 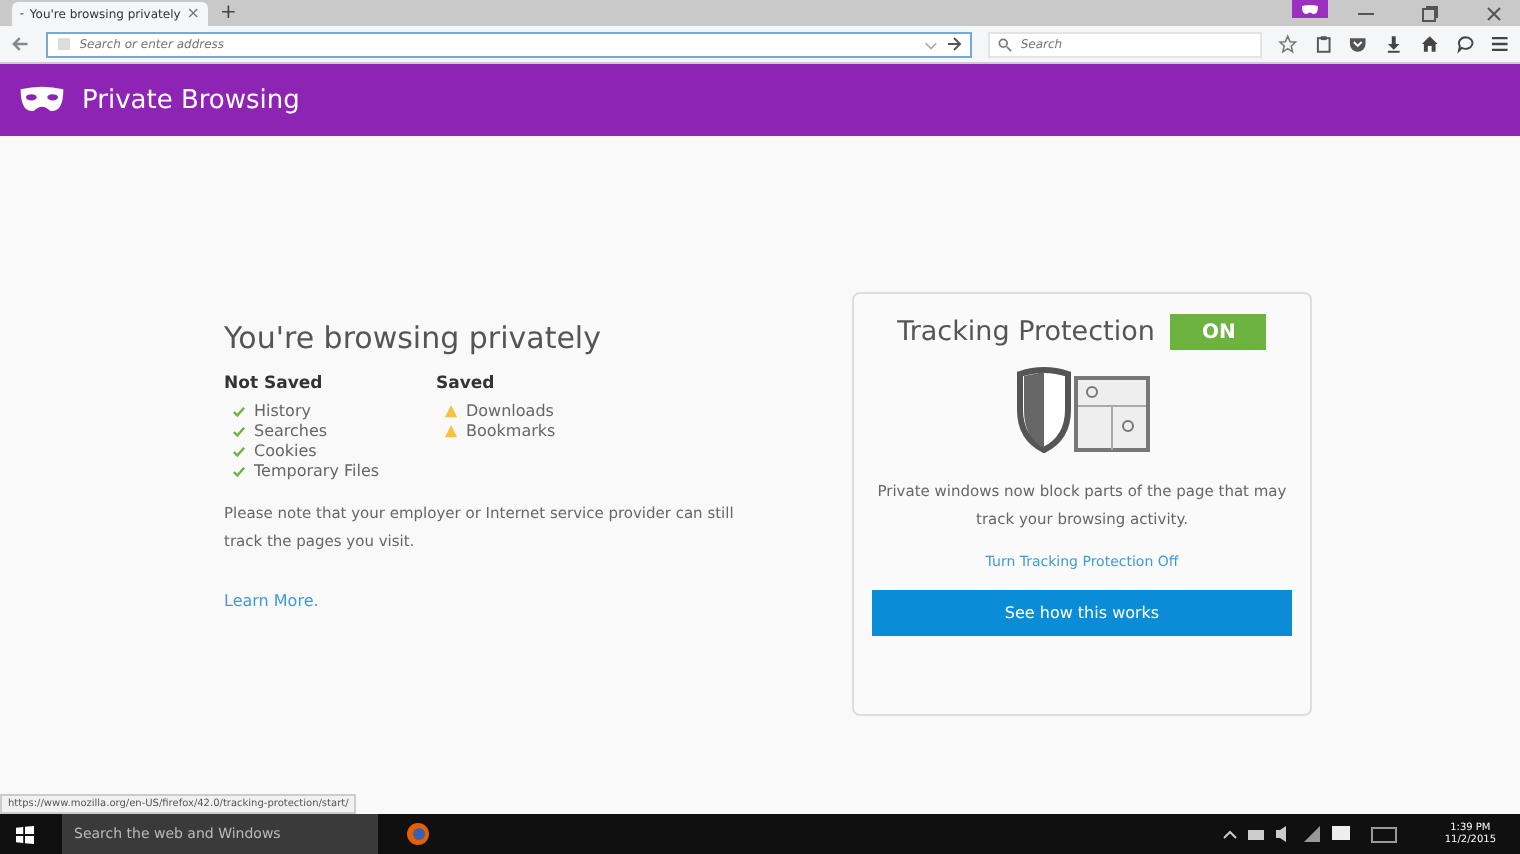 I want to click on close-icon, so click(x=1494, y=13).